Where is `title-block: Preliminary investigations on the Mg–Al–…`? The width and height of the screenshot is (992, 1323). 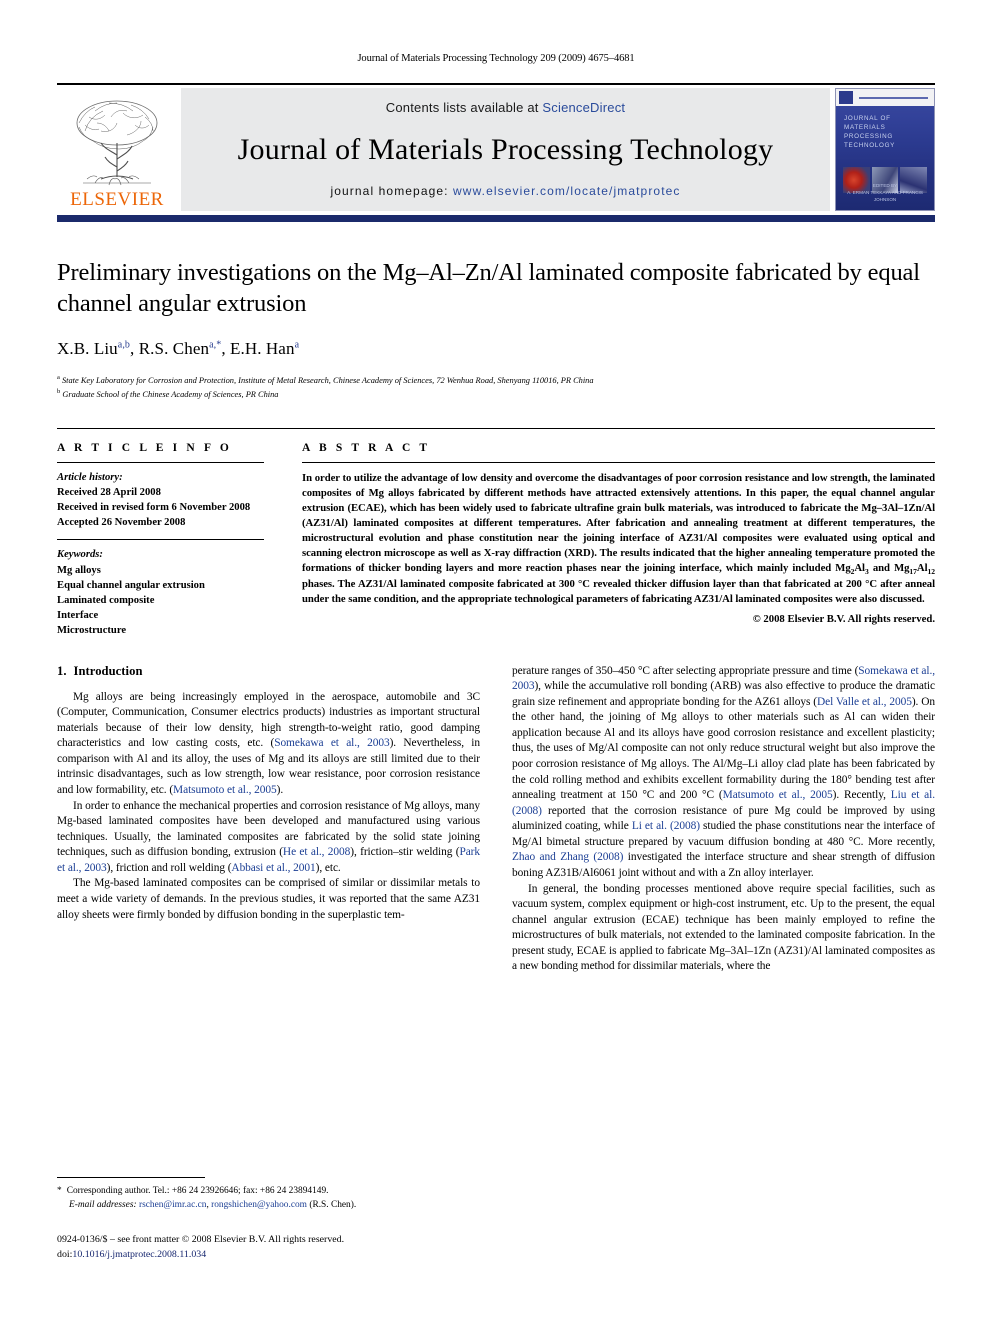 title-block: Preliminary investigations on the Mg–Al–… is located at coordinates (496, 329).